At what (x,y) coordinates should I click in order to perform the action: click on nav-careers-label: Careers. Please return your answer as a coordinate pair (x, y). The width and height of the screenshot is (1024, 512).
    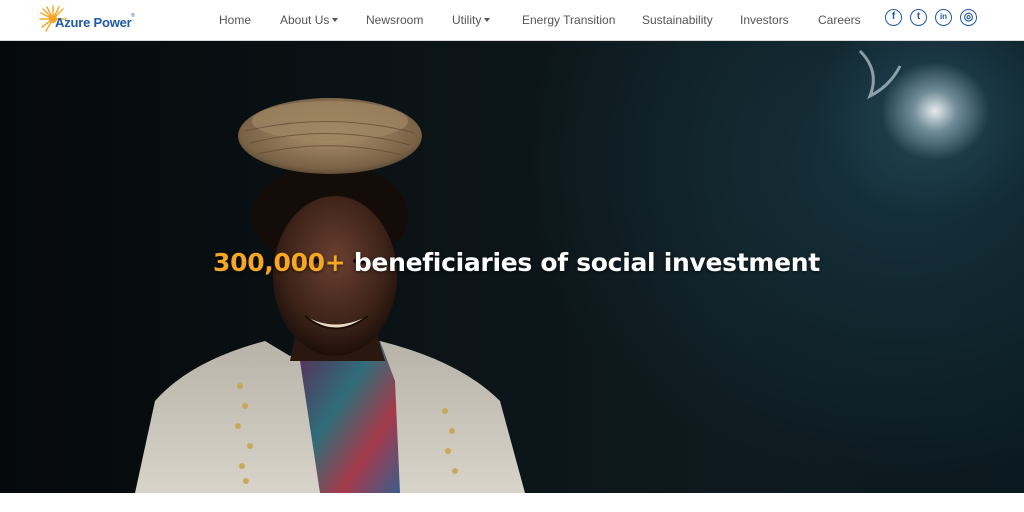
    Looking at the image, I should click on (839, 20).